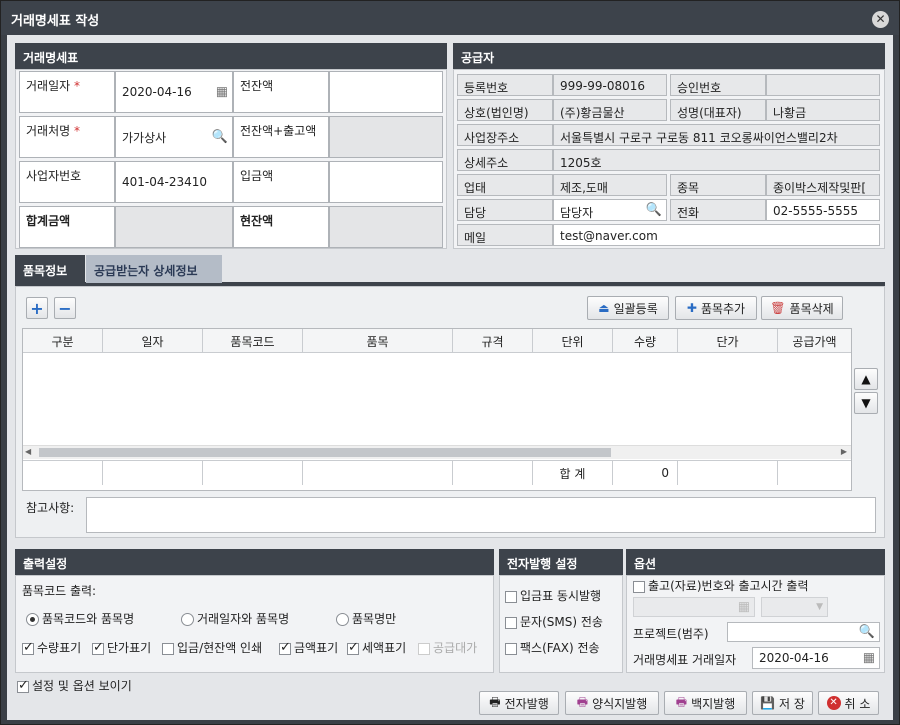  I want to click on bizno-input: 401-04-23410, so click(174, 182).